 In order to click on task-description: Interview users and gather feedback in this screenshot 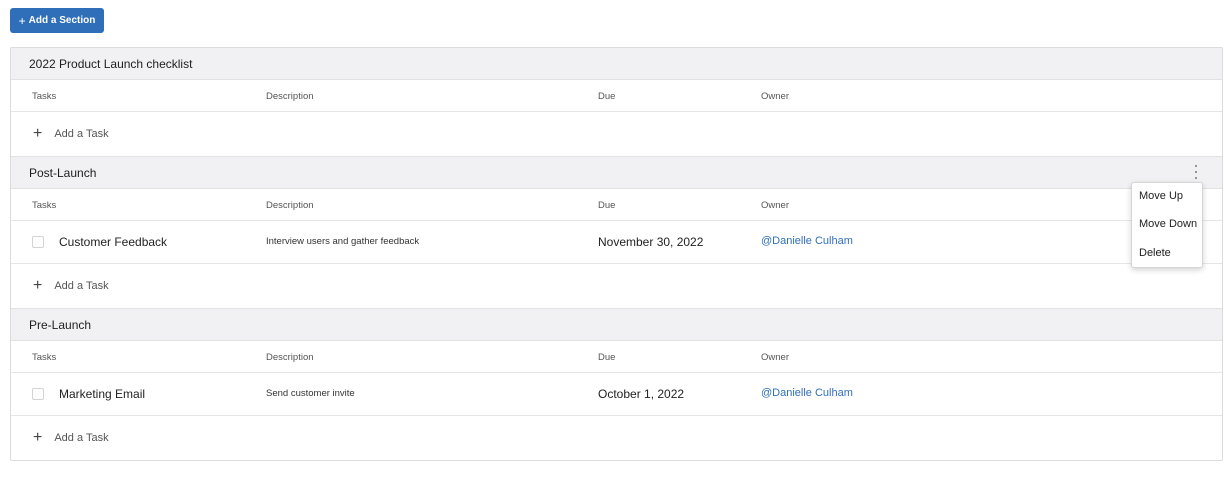, I will do `click(343, 241)`.